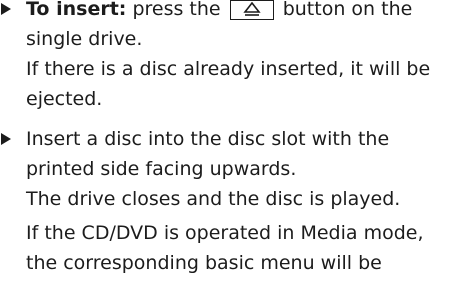 The width and height of the screenshot is (467, 284). What do you see at coordinates (347, 10) in the screenshot?
I see `step-text: button on the` at bounding box center [347, 10].